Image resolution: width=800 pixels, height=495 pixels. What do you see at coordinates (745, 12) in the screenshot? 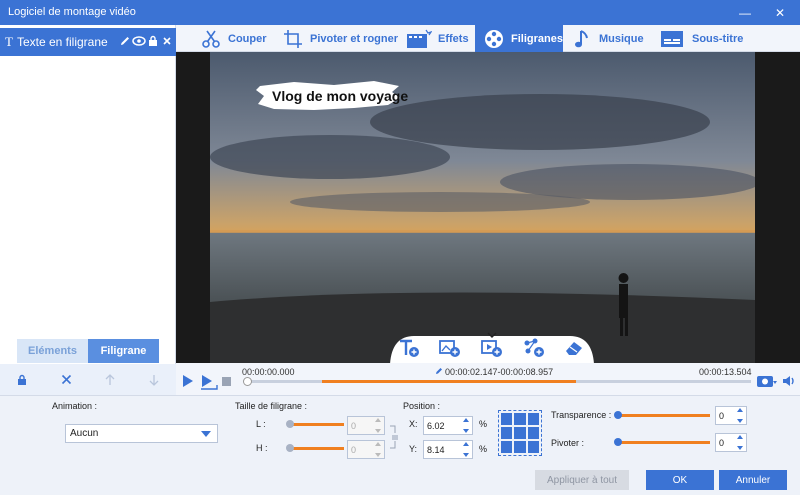
I see `minimize-button: —` at bounding box center [745, 12].